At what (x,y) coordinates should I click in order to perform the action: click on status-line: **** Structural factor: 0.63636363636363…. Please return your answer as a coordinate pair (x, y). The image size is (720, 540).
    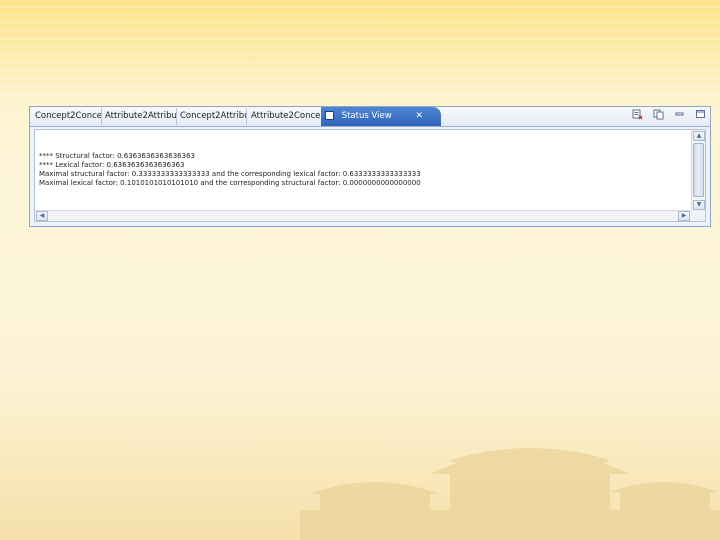
    Looking at the image, I should click on (117, 156).